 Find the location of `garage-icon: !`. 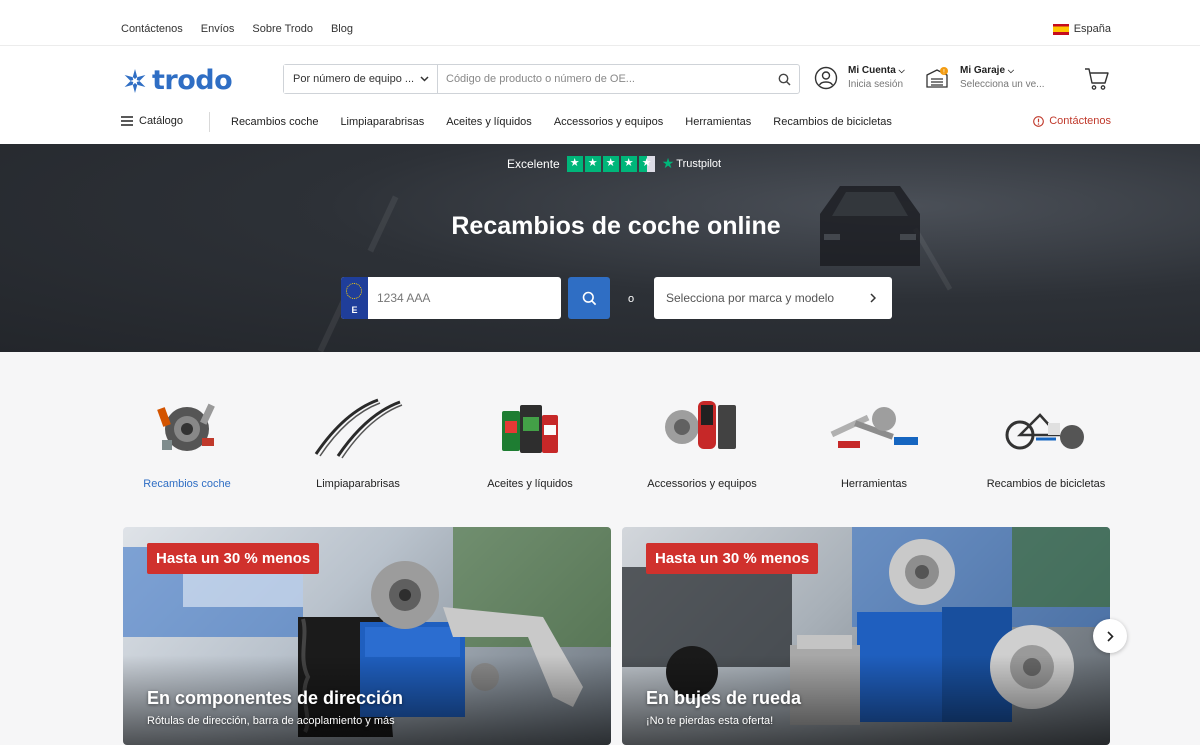

garage-icon: ! is located at coordinates (937, 77).